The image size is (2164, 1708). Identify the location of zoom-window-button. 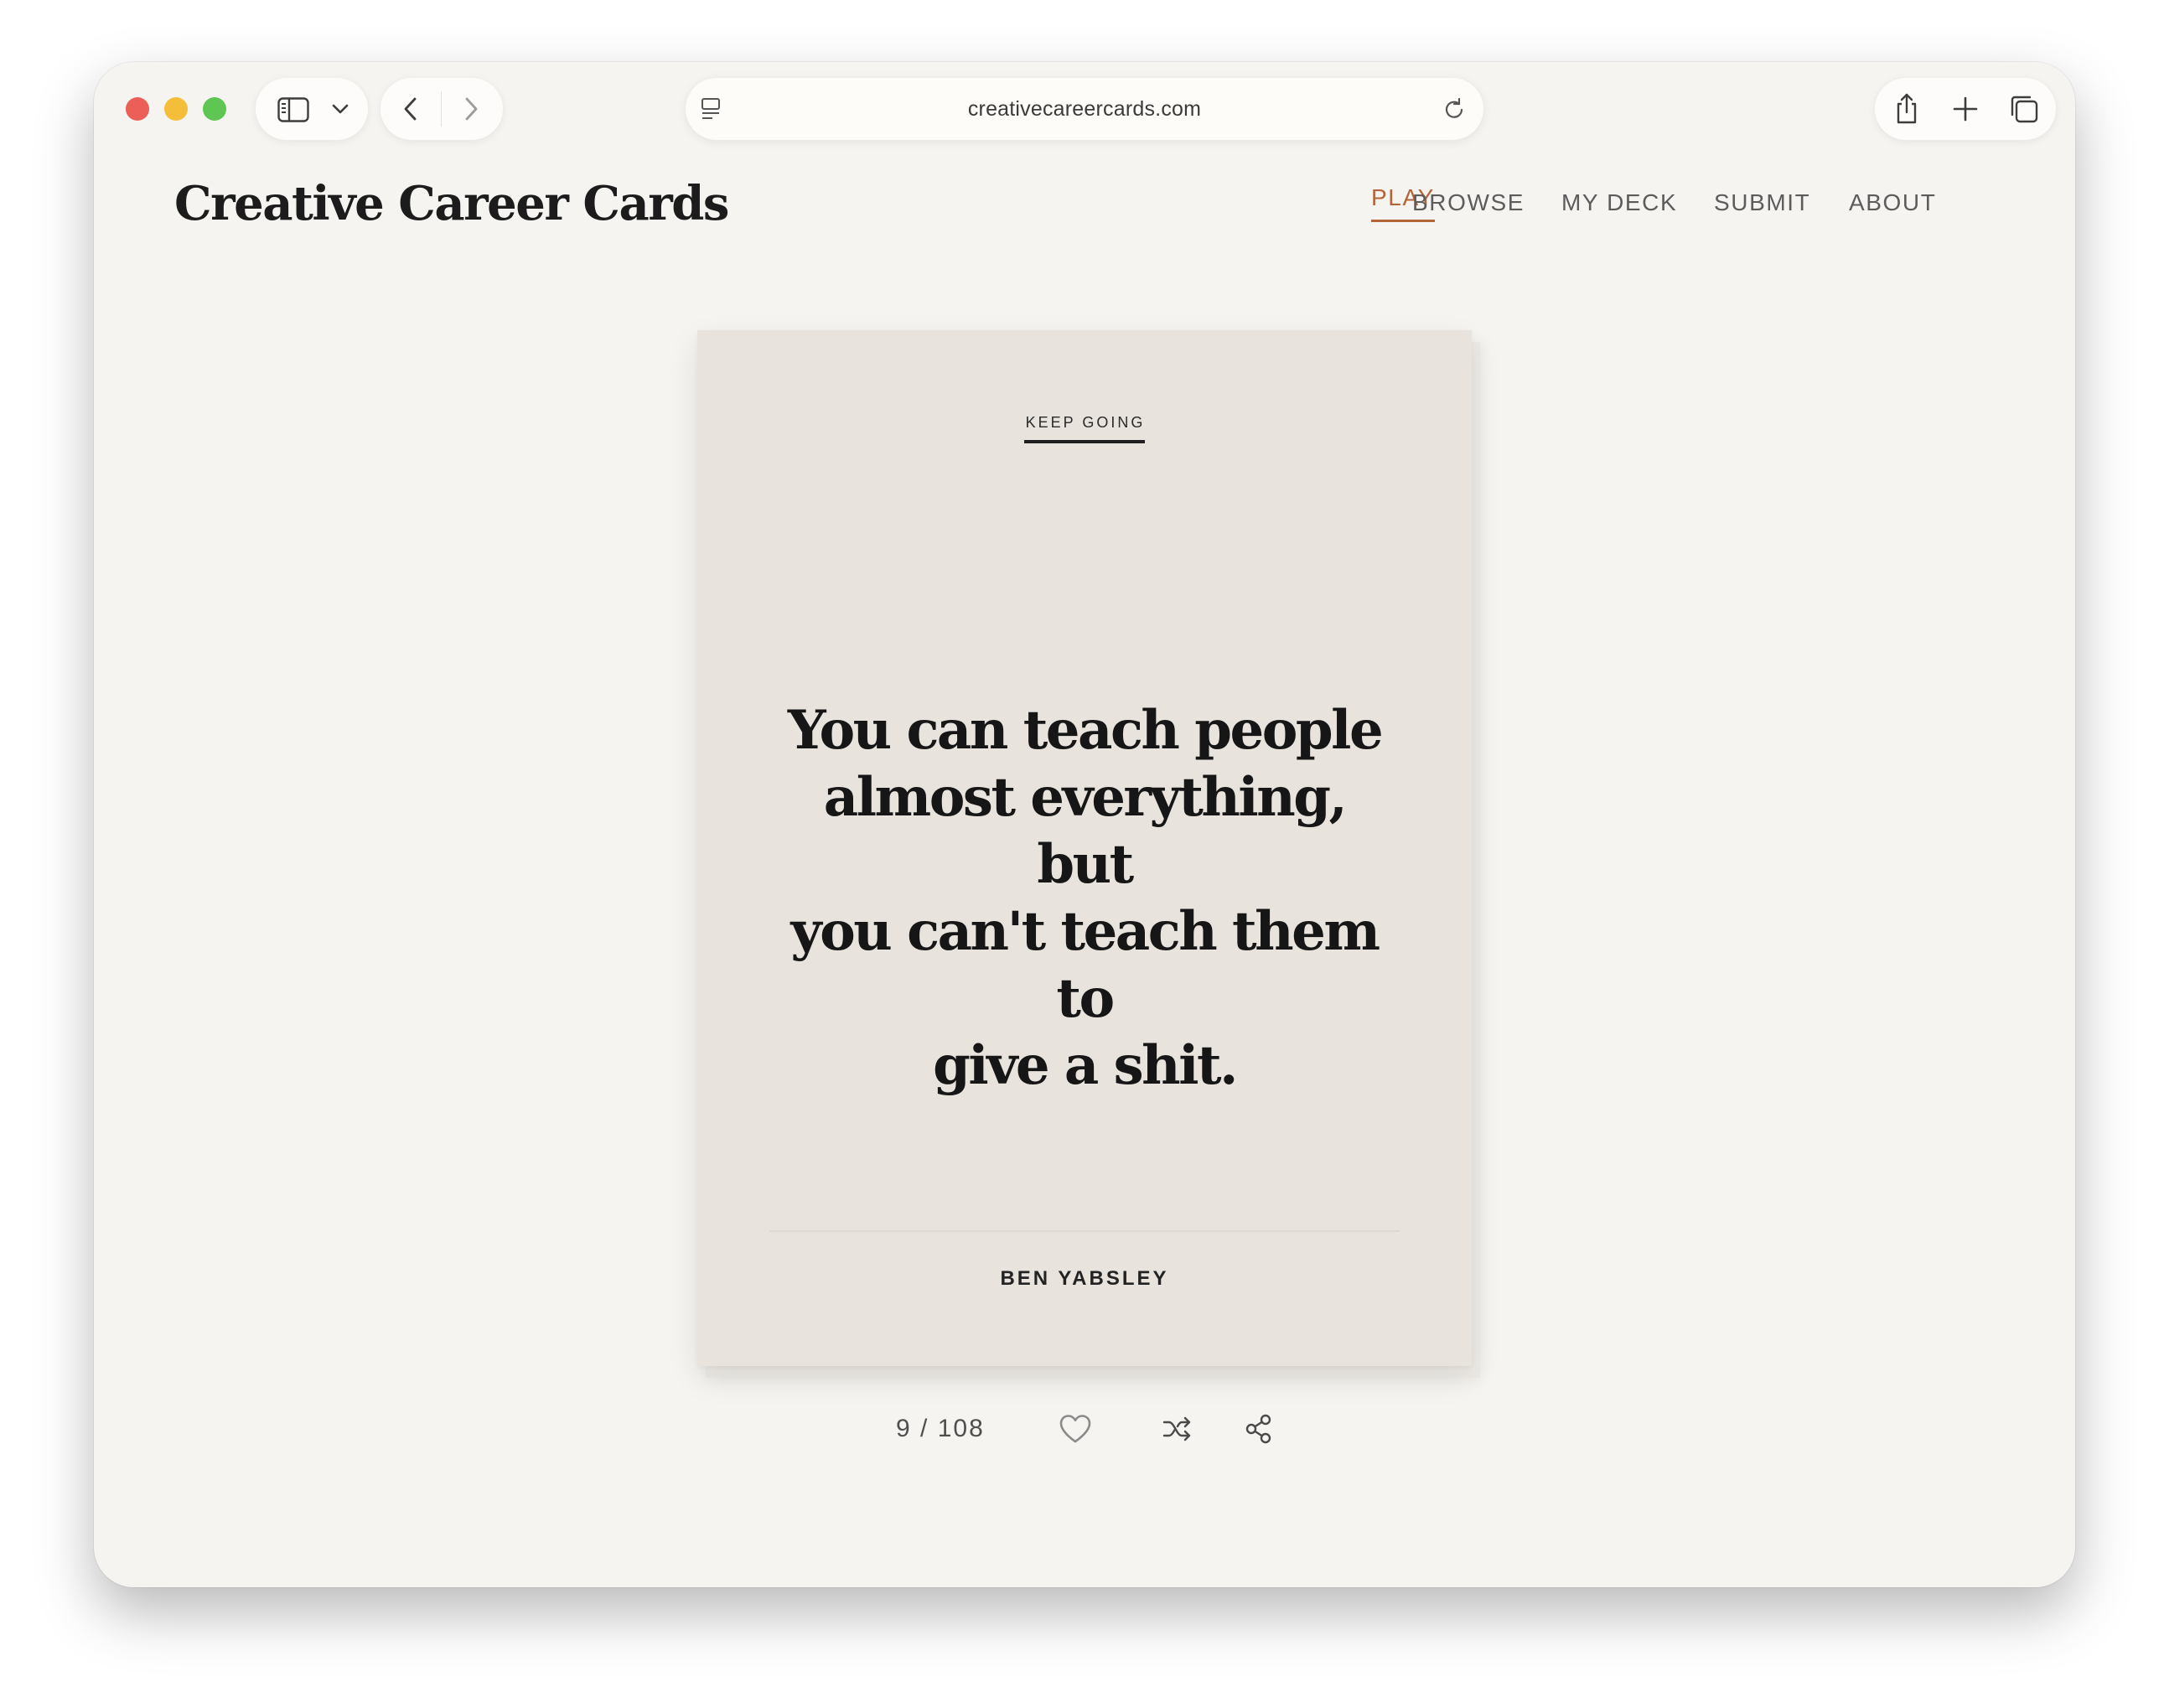
(214, 109).